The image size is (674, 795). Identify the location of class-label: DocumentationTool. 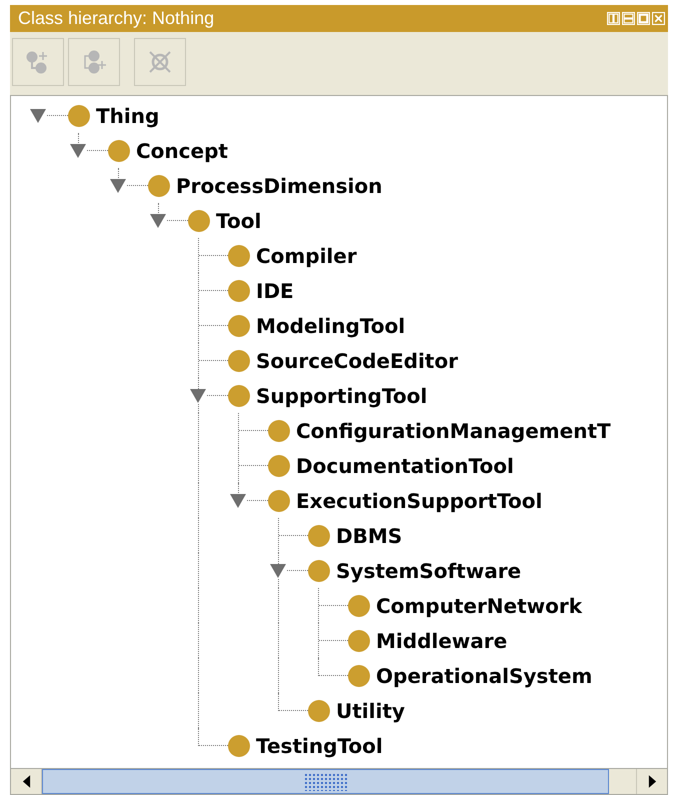
(405, 466).